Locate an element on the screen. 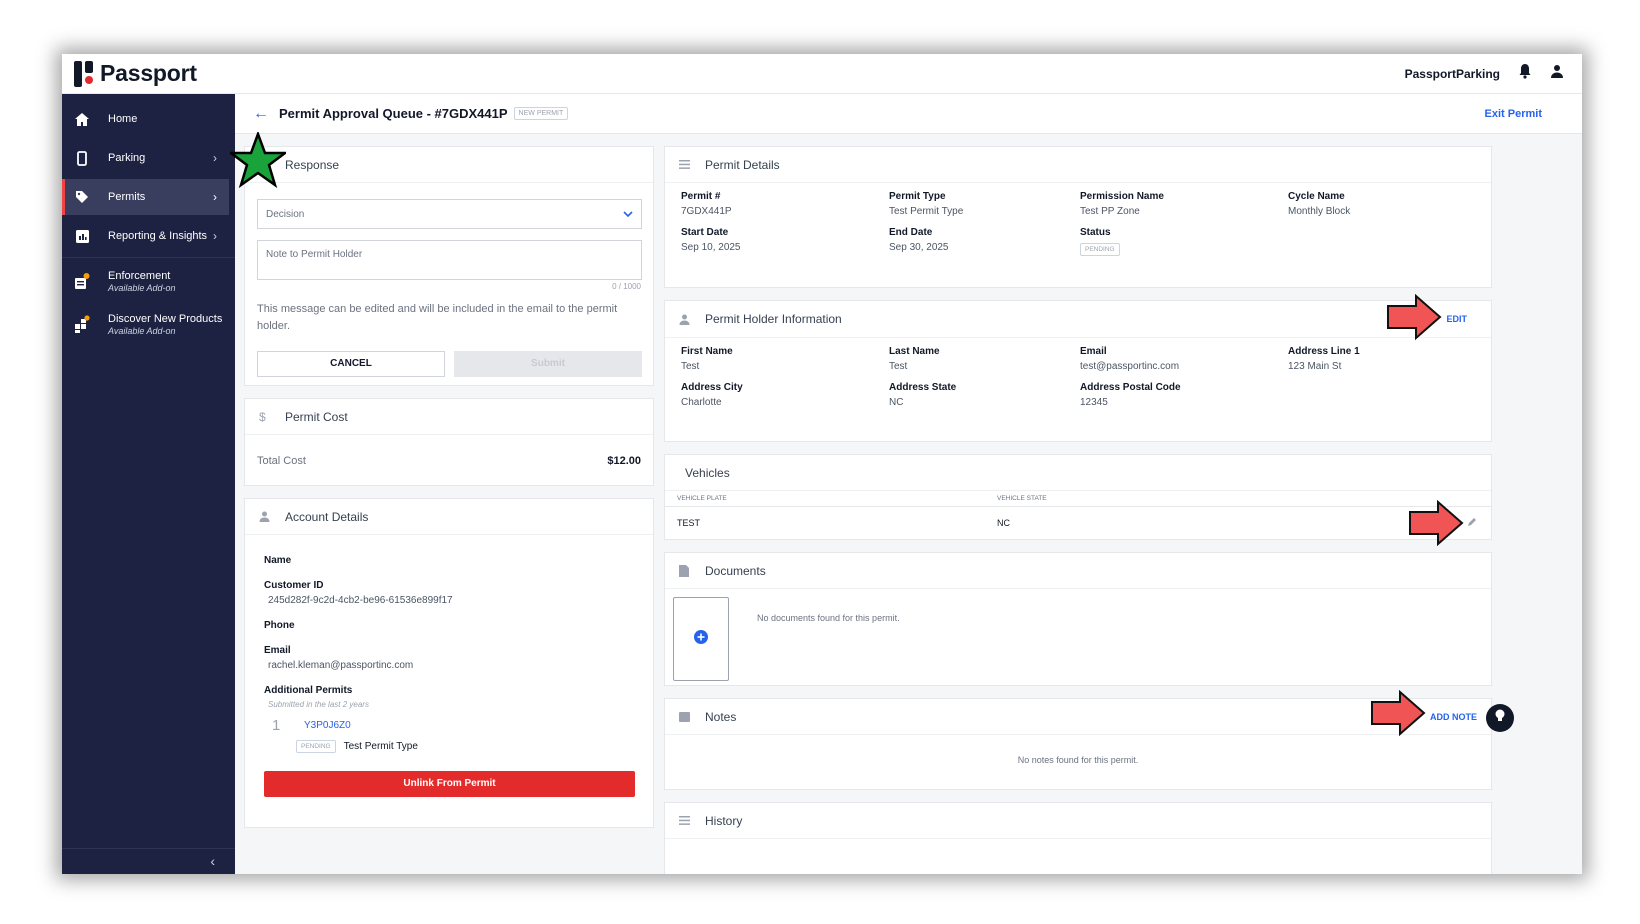 This screenshot has width=1640, height=924. add-document-button is located at coordinates (701, 639).